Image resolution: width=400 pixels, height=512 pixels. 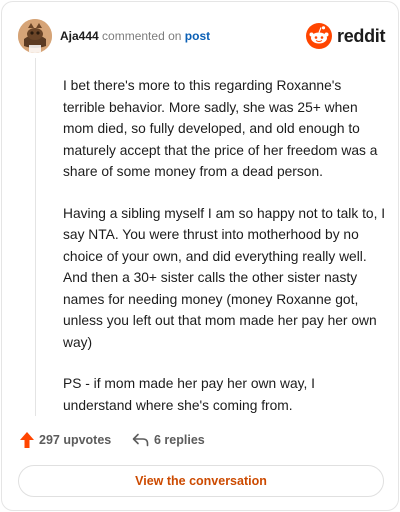 I want to click on avatar-illustration, so click(x=35, y=36).